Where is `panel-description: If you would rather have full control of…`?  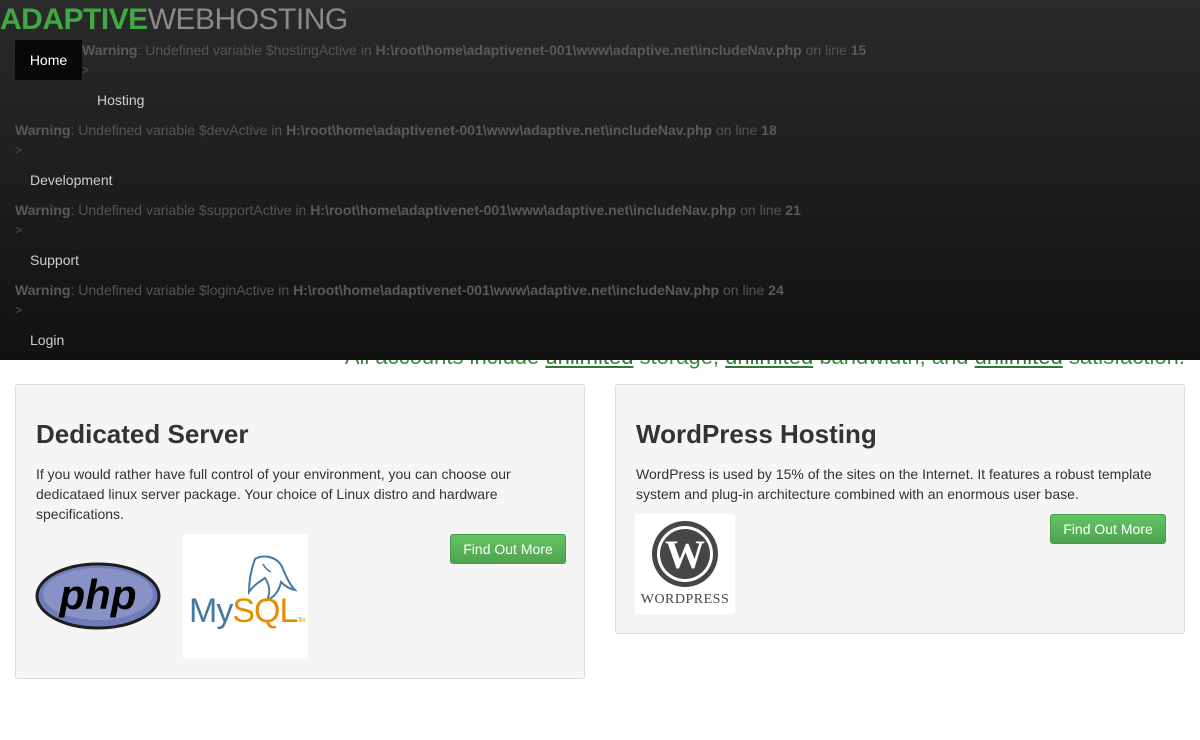 panel-description: If you would rather have full control of… is located at coordinates (273, 494).